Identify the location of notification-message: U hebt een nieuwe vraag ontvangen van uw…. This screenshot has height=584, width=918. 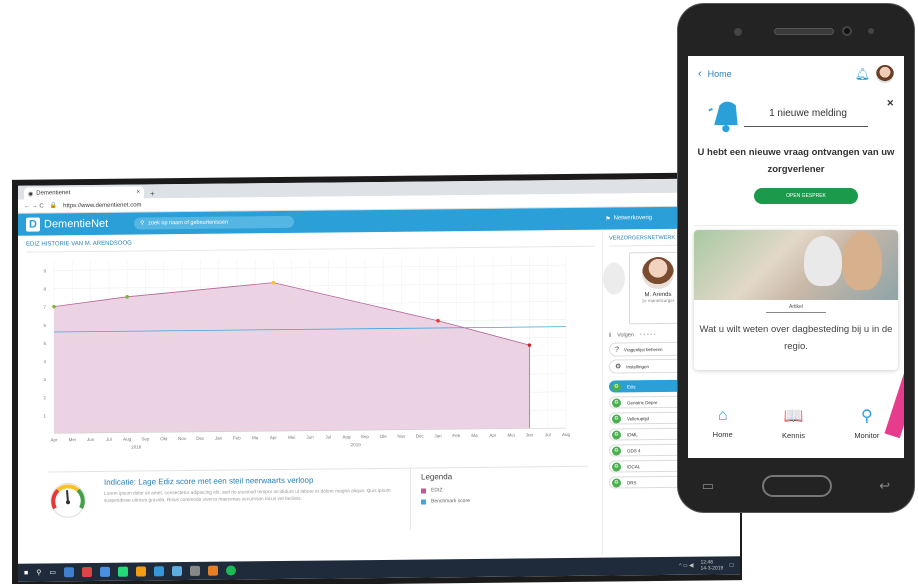
(796, 161).